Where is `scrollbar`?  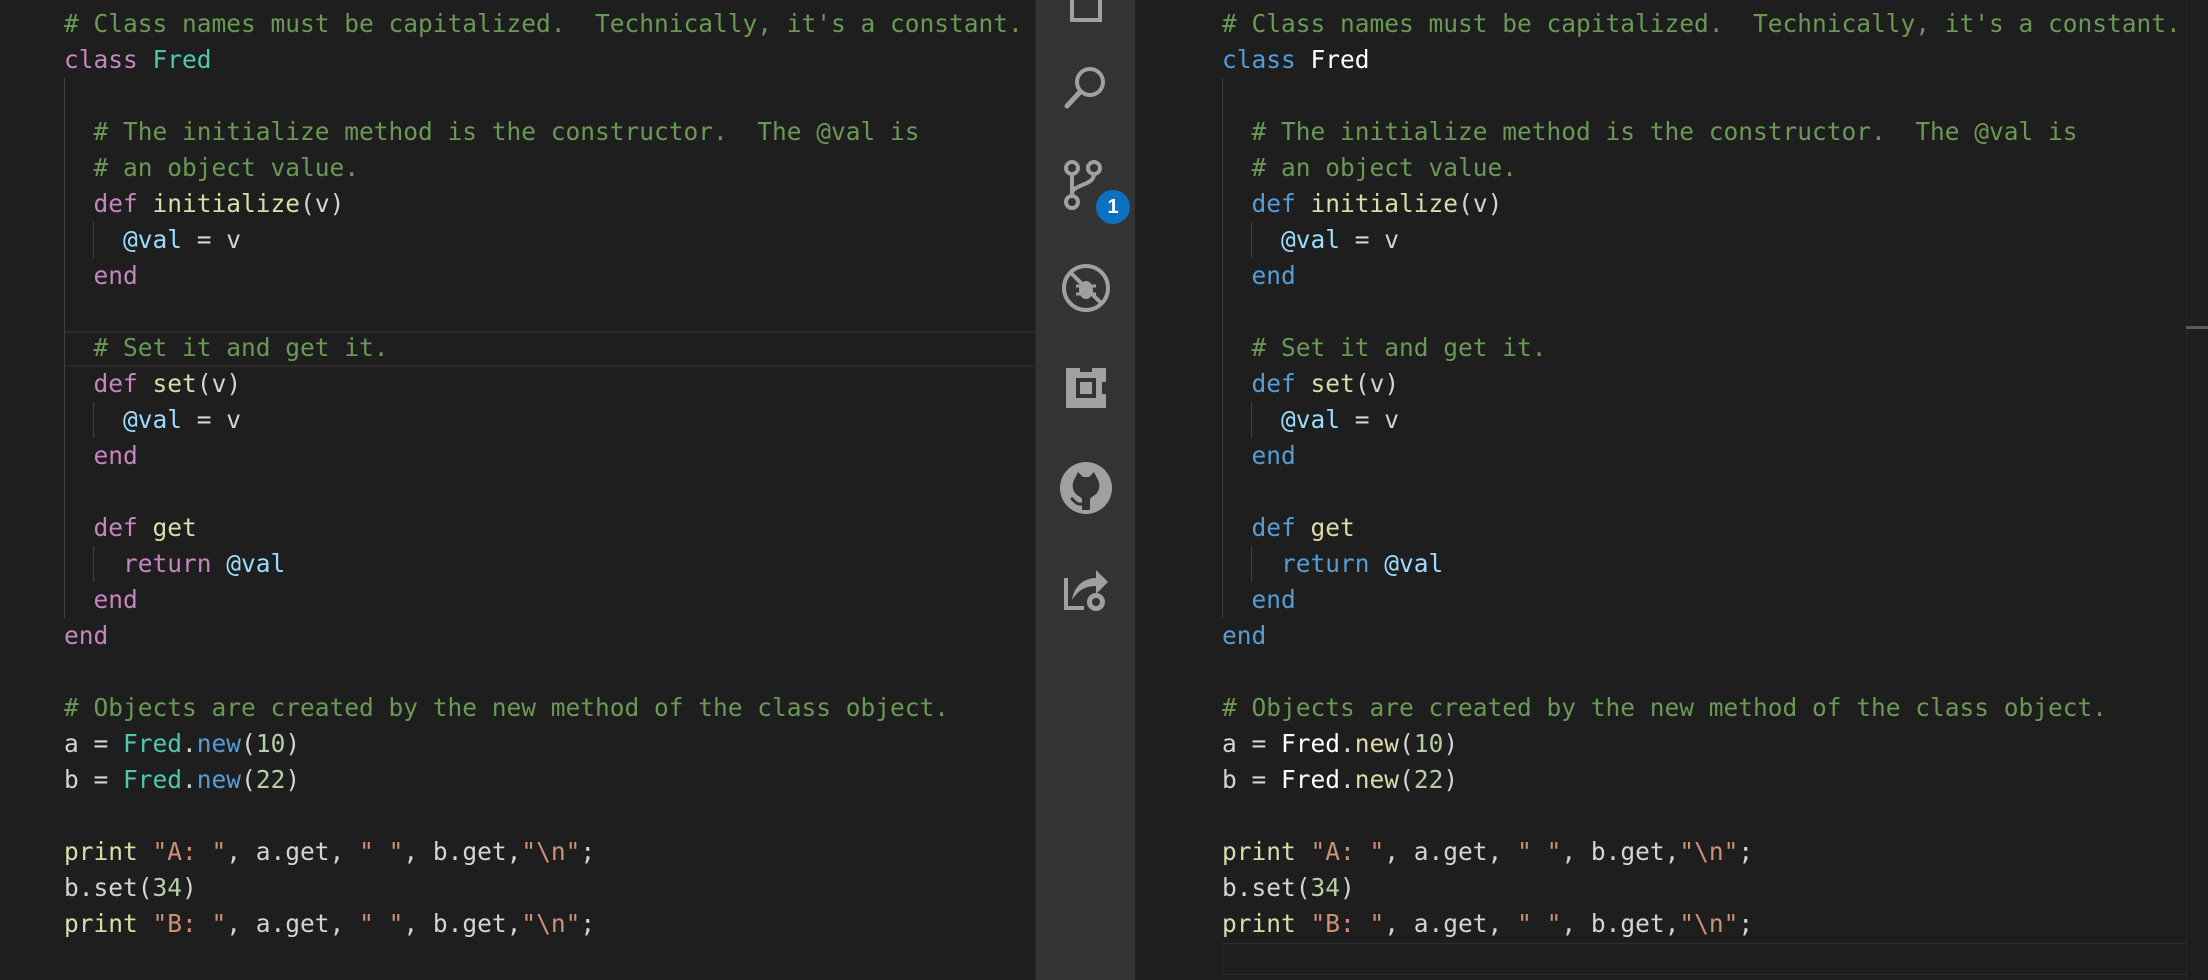 scrollbar is located at coordinates (2197, 490).